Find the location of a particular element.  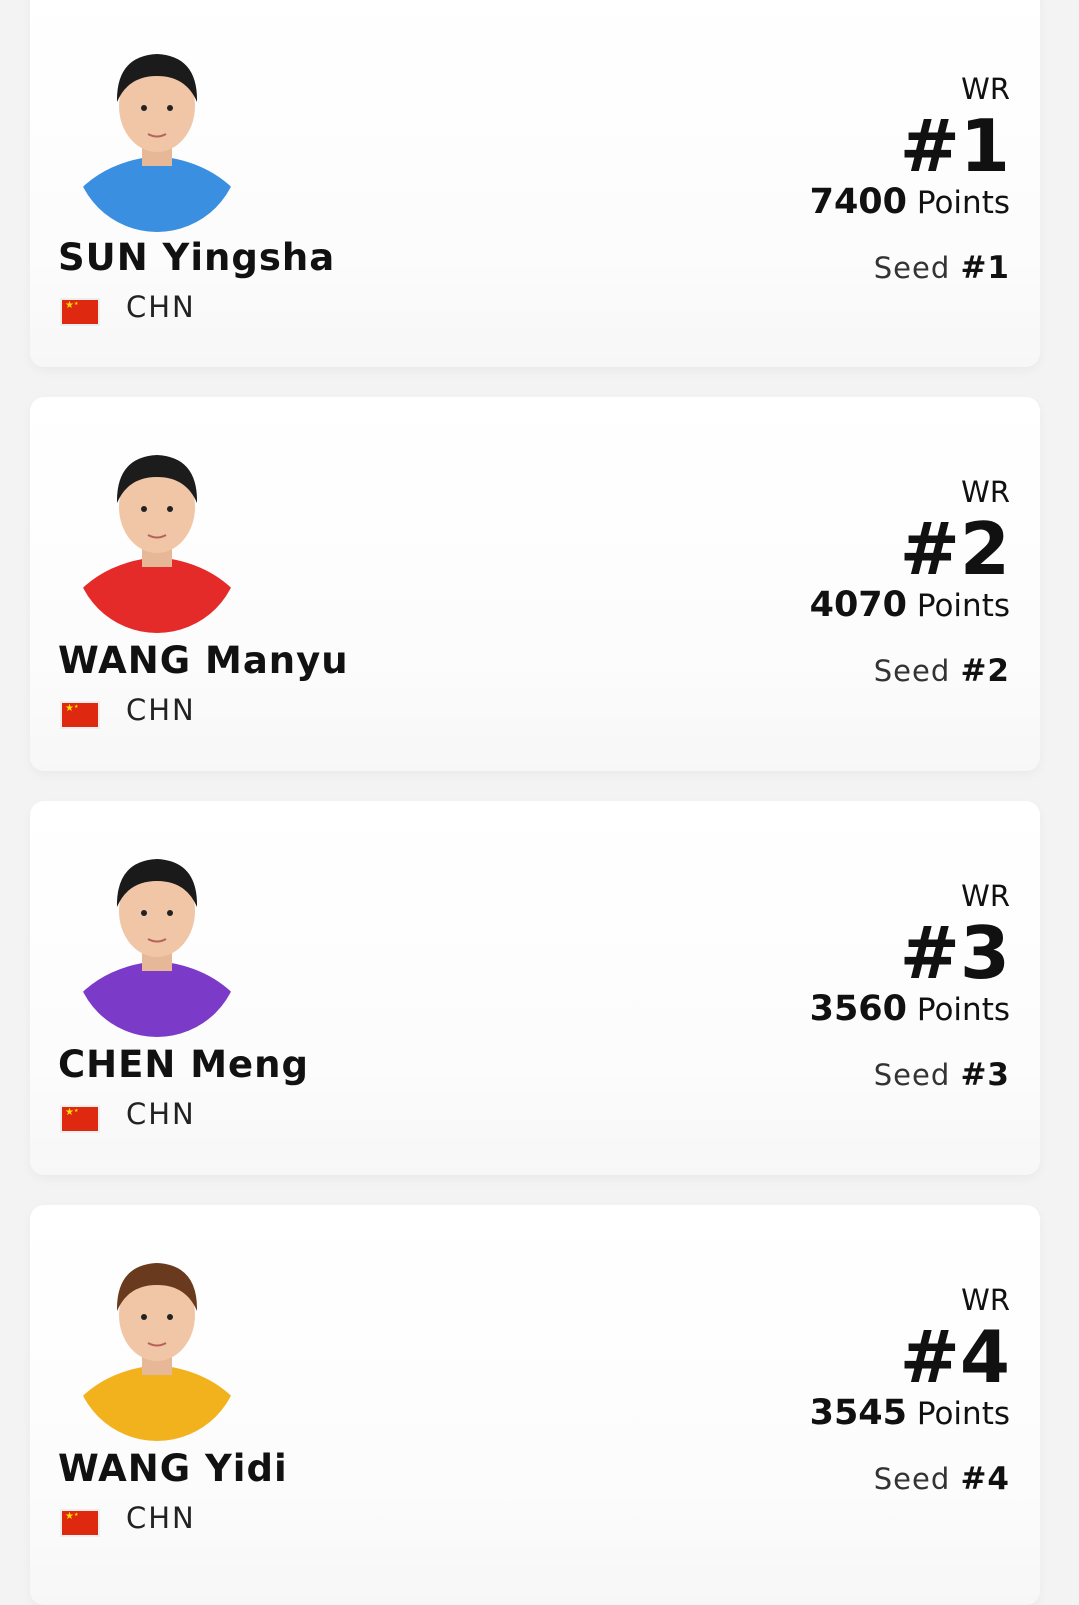

seed: Seed #1 is located at coordinates (942, 268).